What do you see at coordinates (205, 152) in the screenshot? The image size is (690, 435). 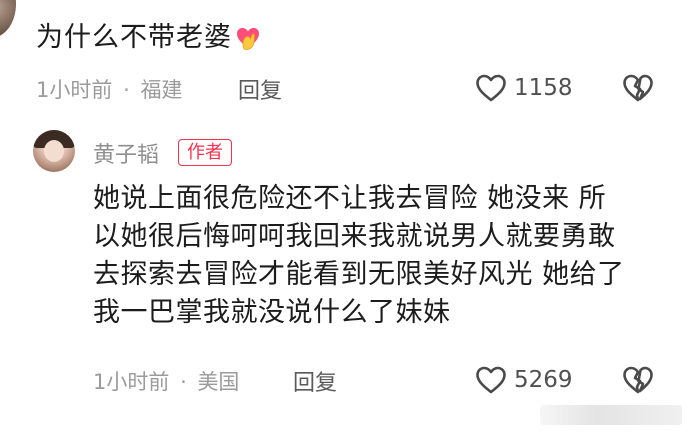 I see `author-badge: 作者` at bounding box center [205, 152].